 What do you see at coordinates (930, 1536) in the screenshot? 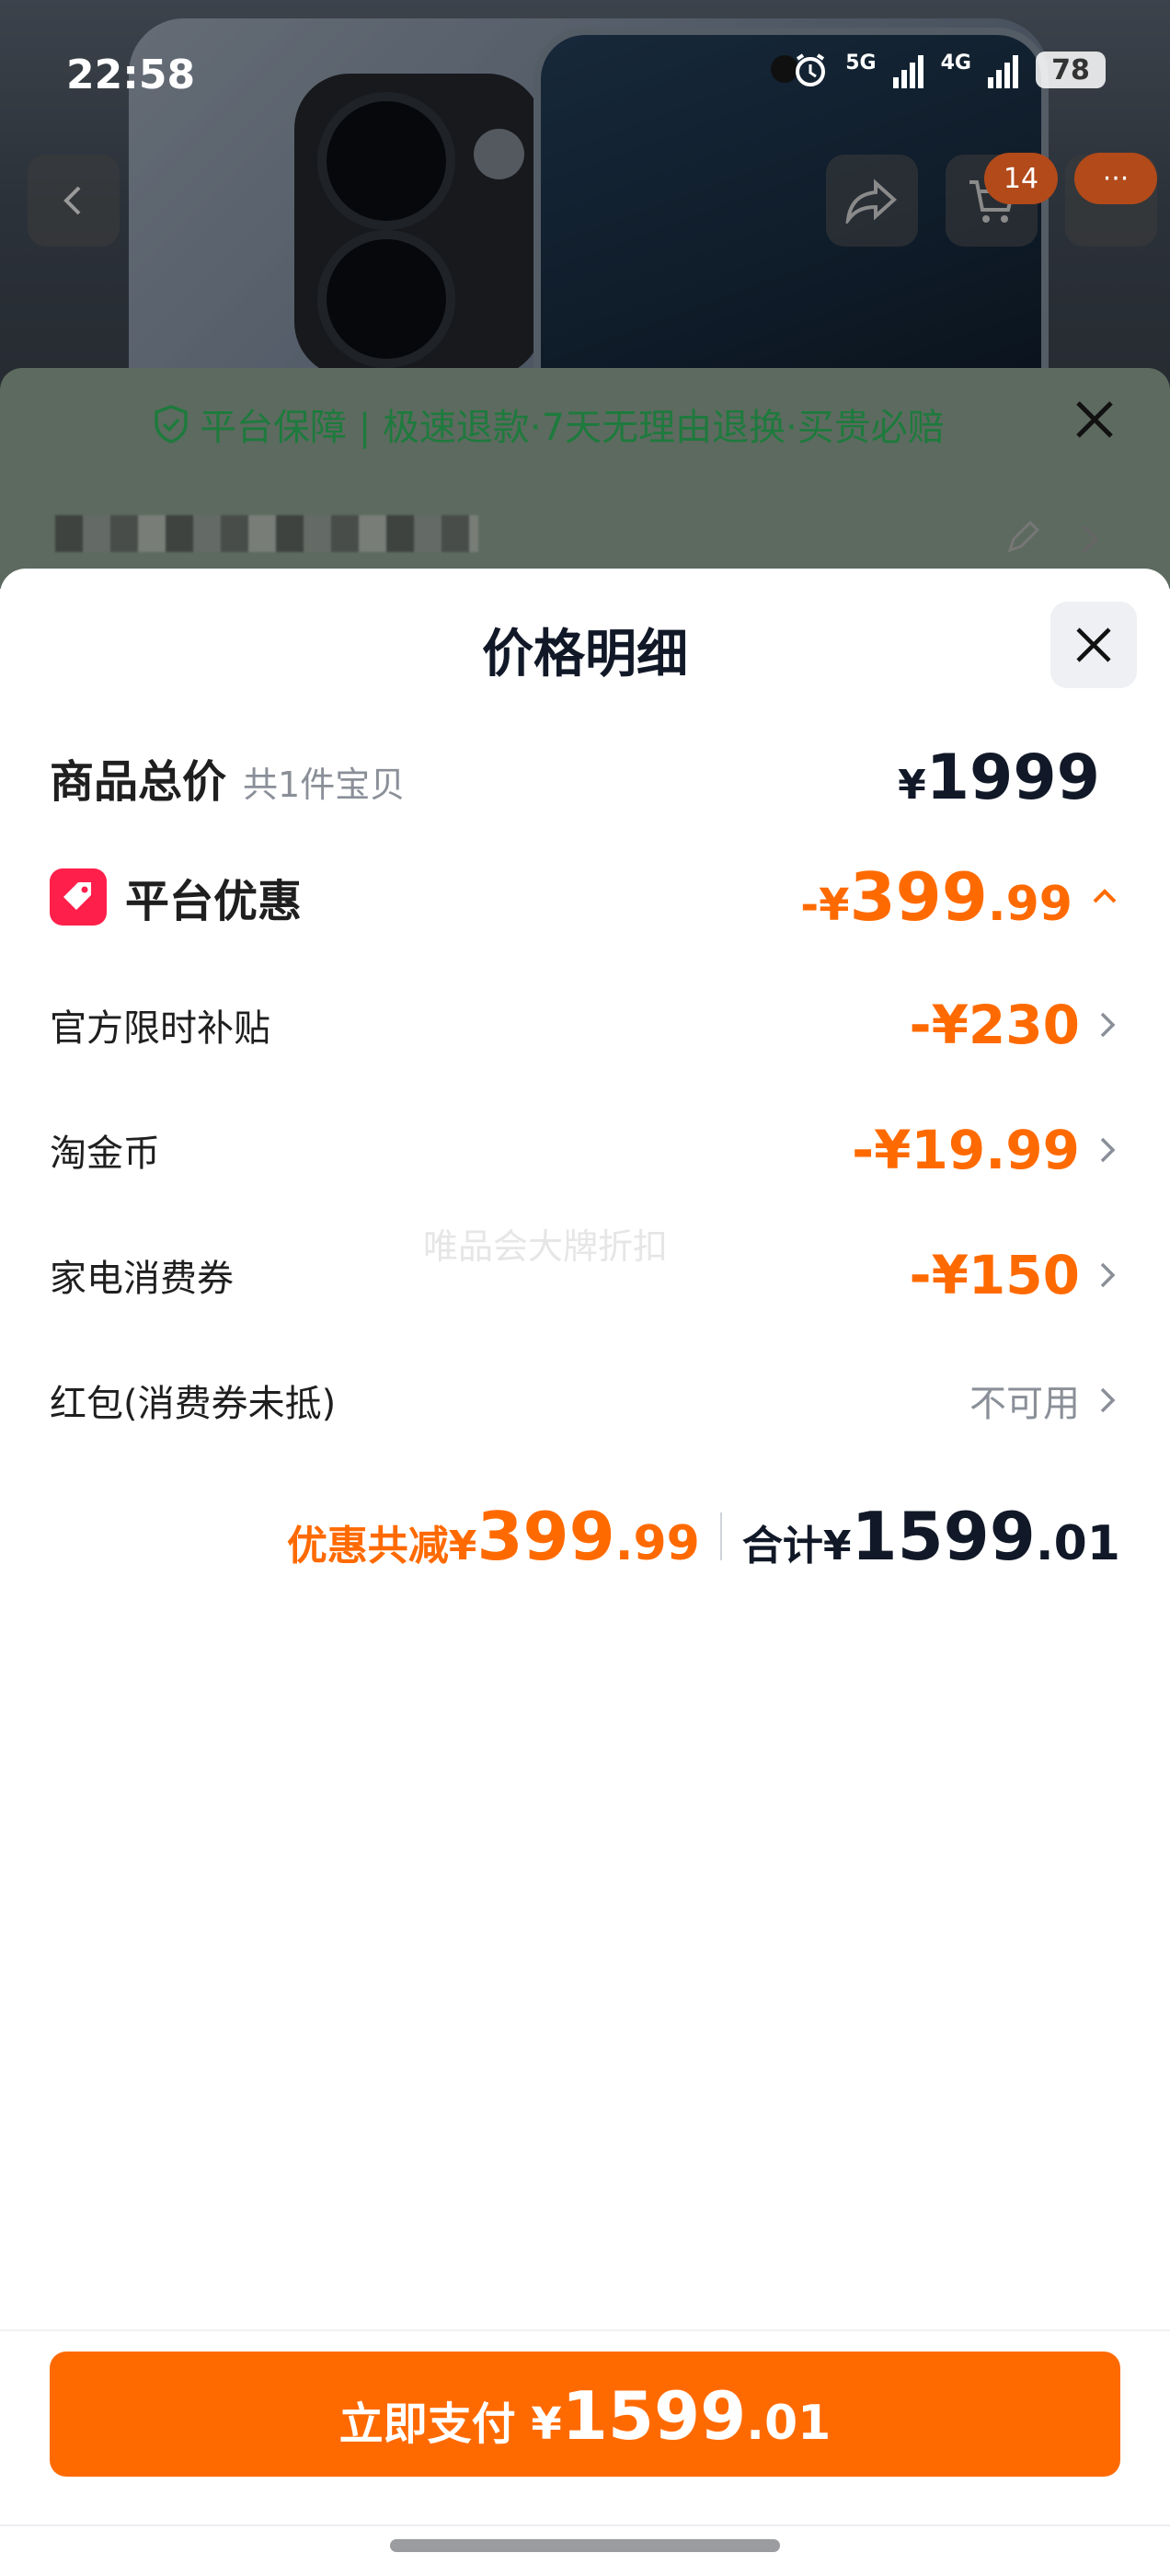
I see `grand-total: 合计¥1599.01` at bounding box center [930, 1536].